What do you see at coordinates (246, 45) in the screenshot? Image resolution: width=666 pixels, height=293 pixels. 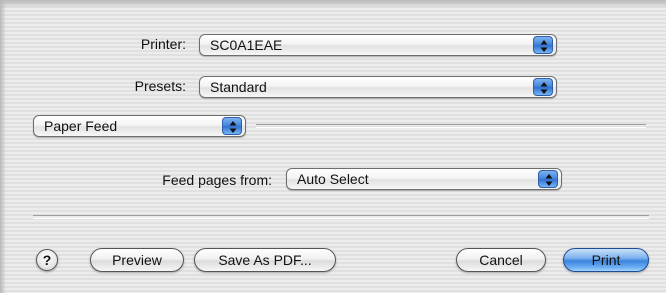 I see `printer-value: SC0A1EAE` at bounding box center [246, 45].